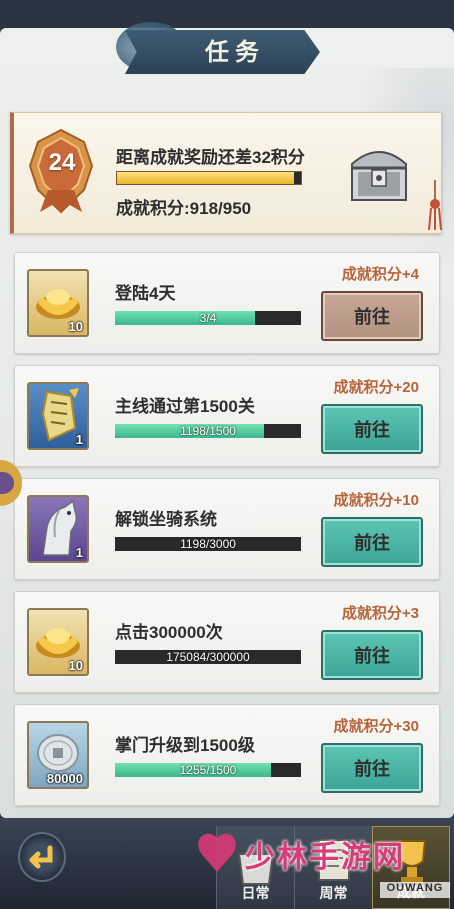 This screenshot has width=454, height=909. I want to click on task-name: 掌门升级到1500级, so click(185, 745).